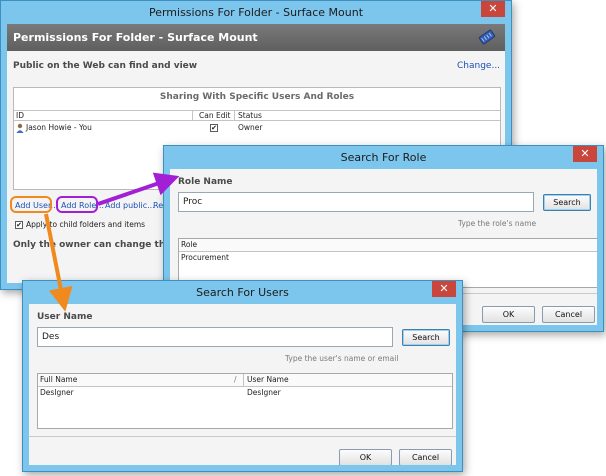 This screenshot has height=476, width=606. I want to click on orange-arrow, so click(58, 262).